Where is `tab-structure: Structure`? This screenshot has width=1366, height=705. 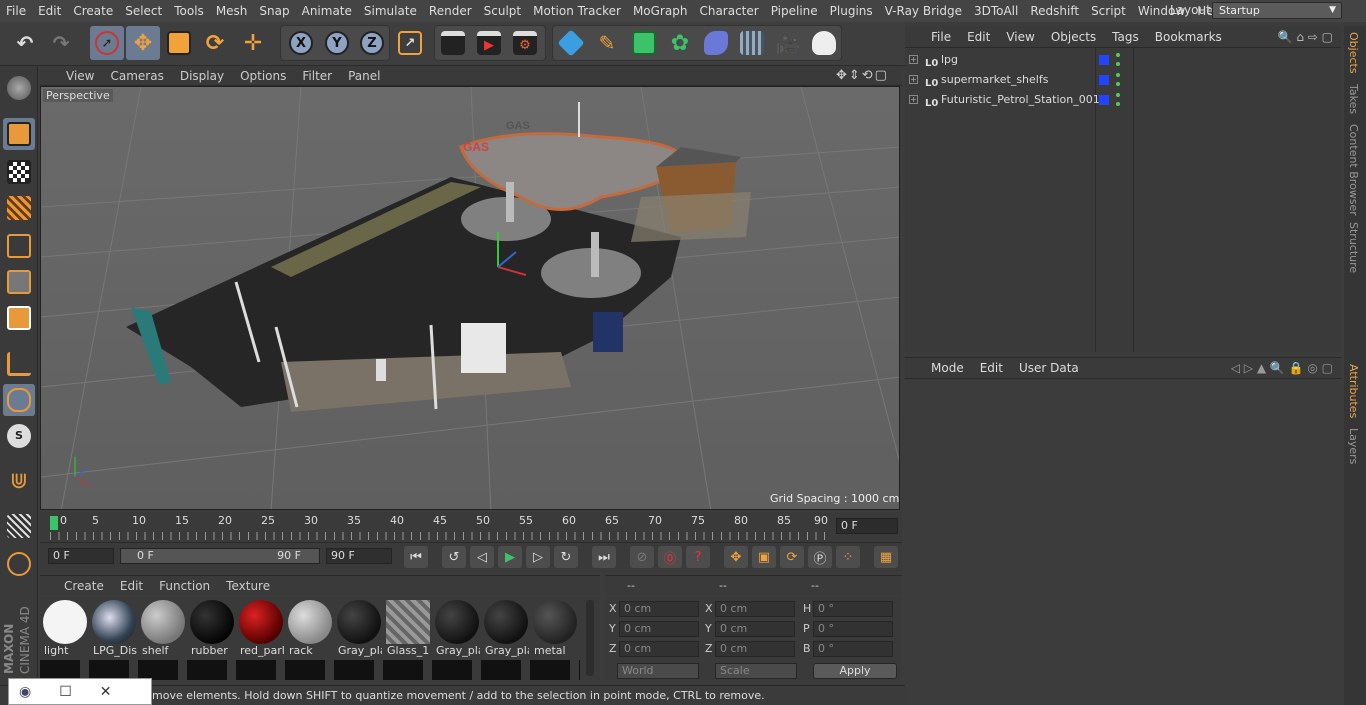 tab-structure: Structure is located at coordinates (1353, 247).